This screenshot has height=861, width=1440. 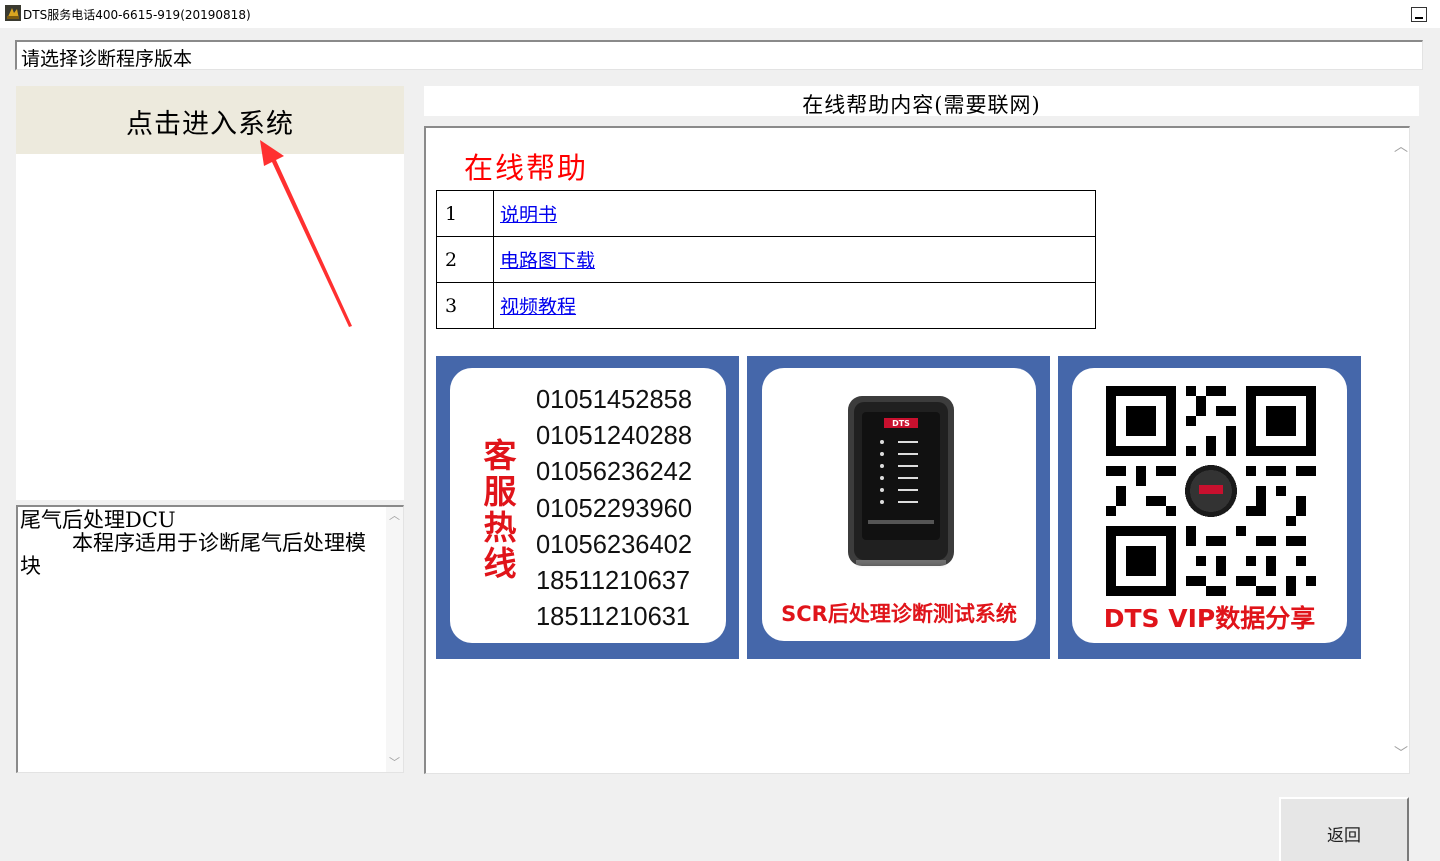 I want to click on wiring-diagram-link: 电路图下载, so click(x=547, y=261).